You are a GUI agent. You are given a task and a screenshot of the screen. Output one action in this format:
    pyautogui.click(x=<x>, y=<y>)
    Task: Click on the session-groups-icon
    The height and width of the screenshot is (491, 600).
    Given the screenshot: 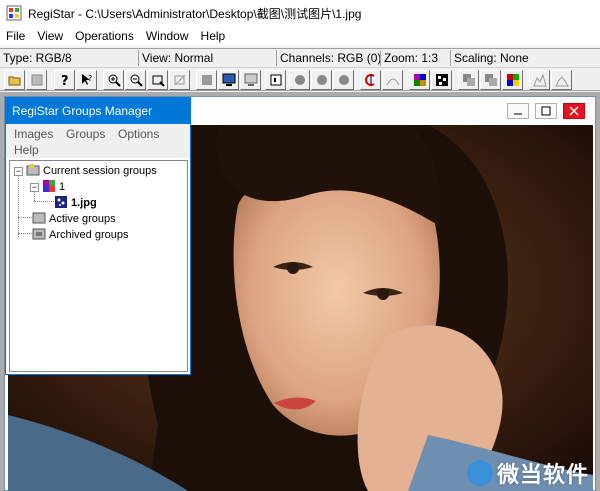 What is the action you would take?
    pyautogui.click(x=33, y=171)
    